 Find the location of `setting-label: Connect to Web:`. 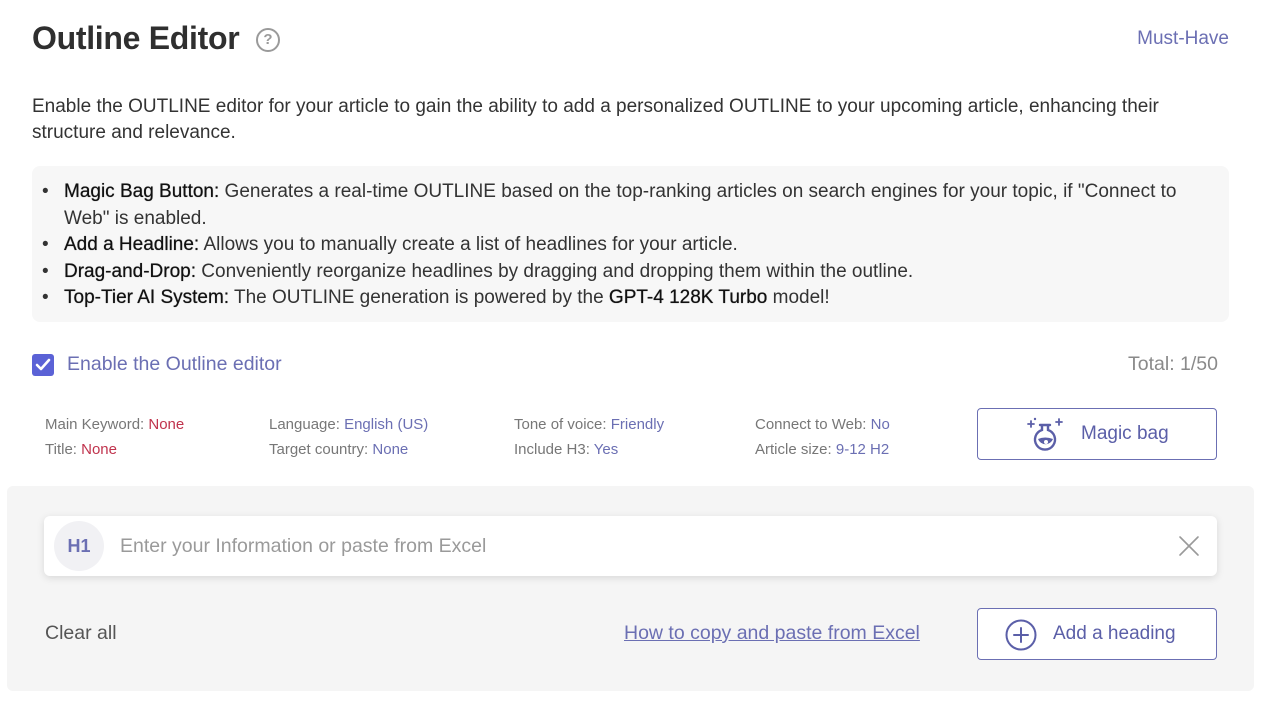

setting-label: Connect to Web: is located at coordinates (813, 424).